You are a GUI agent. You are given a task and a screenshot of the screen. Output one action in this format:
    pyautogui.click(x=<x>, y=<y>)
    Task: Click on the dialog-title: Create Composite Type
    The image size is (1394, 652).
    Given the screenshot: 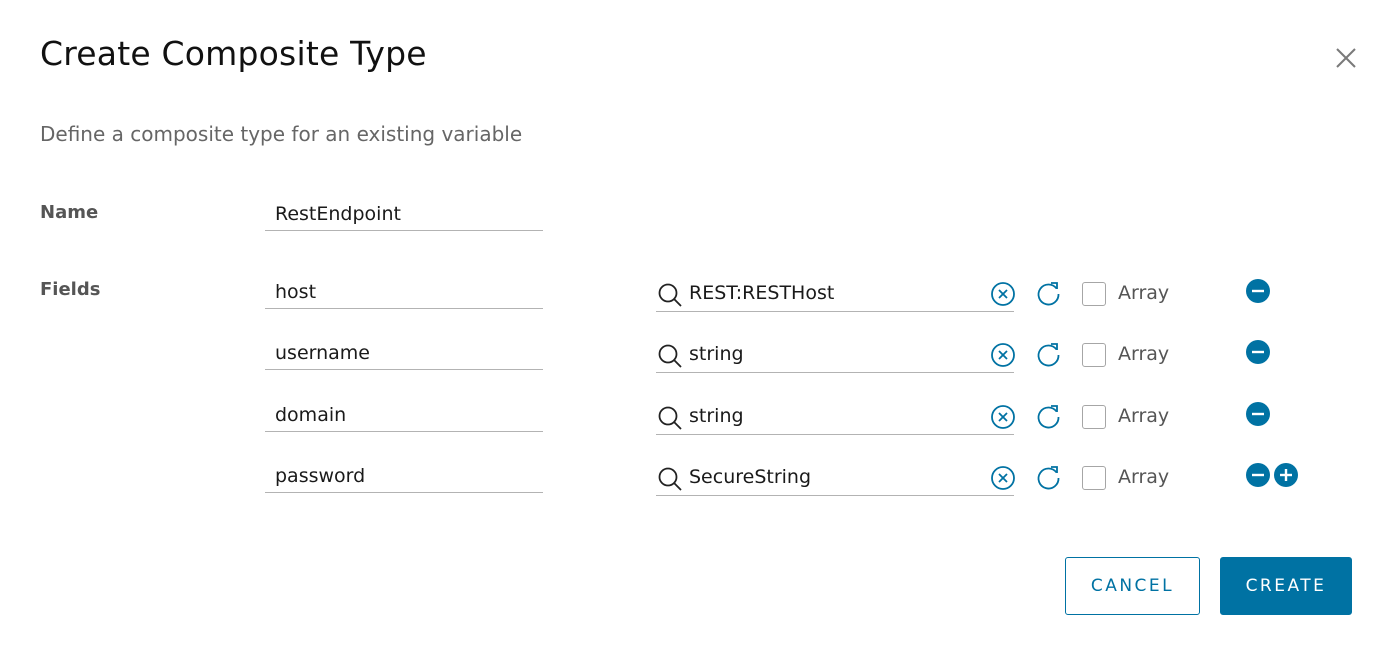 What is the action you would take?
    pyautogui.click(x=233, y=53)
    